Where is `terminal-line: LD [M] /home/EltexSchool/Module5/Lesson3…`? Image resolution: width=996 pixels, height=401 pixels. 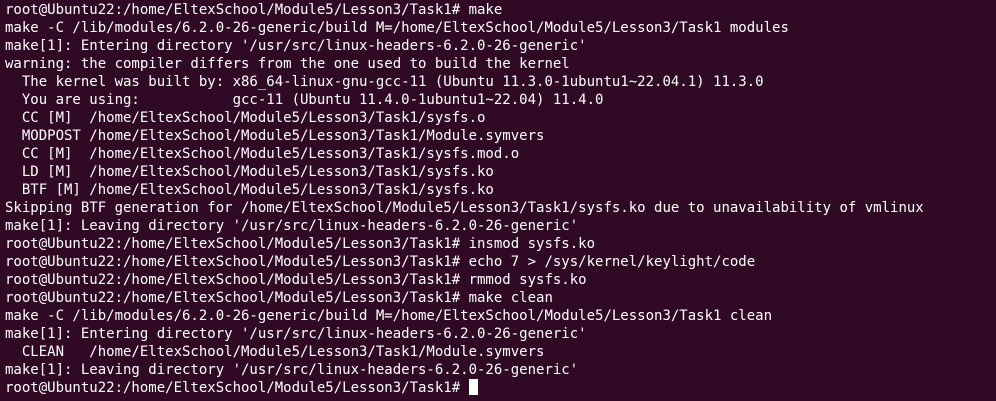 terminal-line: LD [M] /home/EltexSchool/Module5/Lesson3… is located at coordinates (249, 172).